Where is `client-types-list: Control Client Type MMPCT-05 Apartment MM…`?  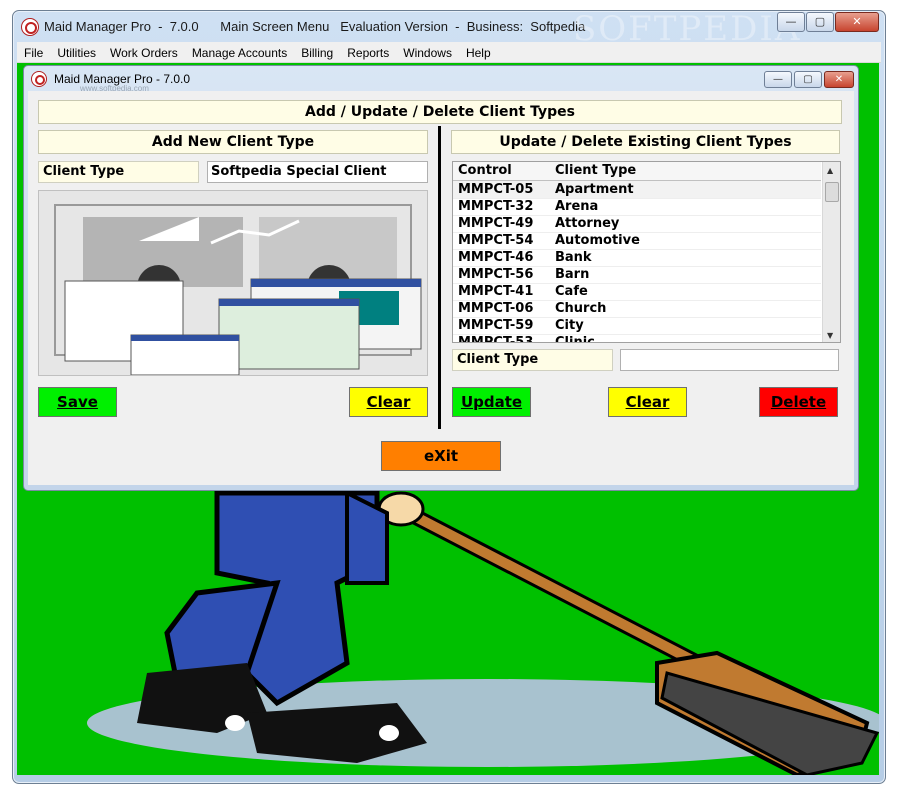 client-types-list: Control Client Type MMPCT-05 Apartment MM… is located at coordinates (646, 252).